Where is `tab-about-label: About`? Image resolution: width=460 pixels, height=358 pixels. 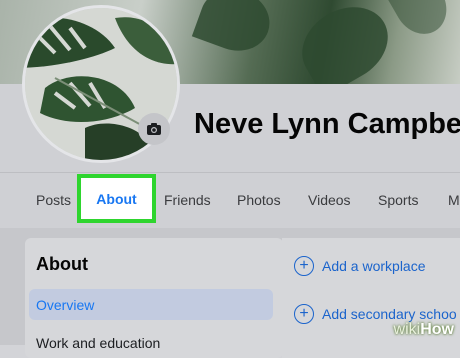
tab-about-label: About is located at coordinates (116, 198).